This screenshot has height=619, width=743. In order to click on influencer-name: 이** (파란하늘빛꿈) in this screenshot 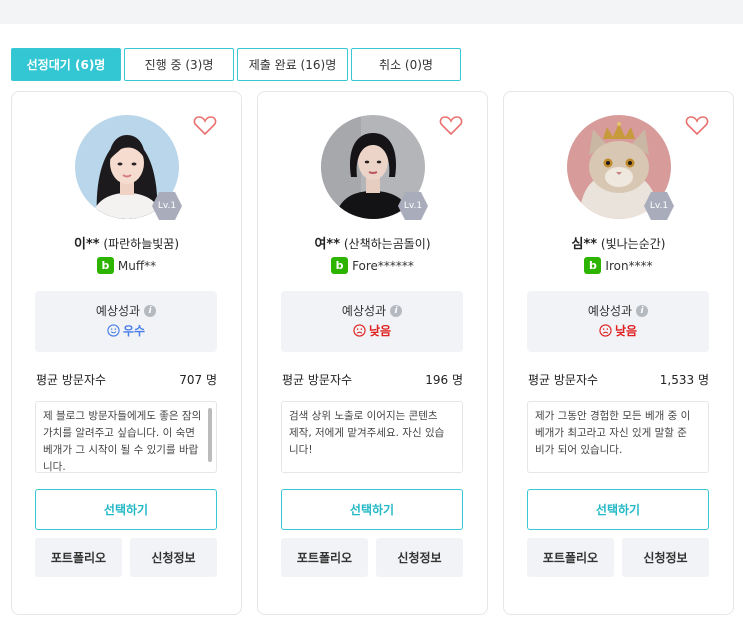, I will do `click(126, 242)`.